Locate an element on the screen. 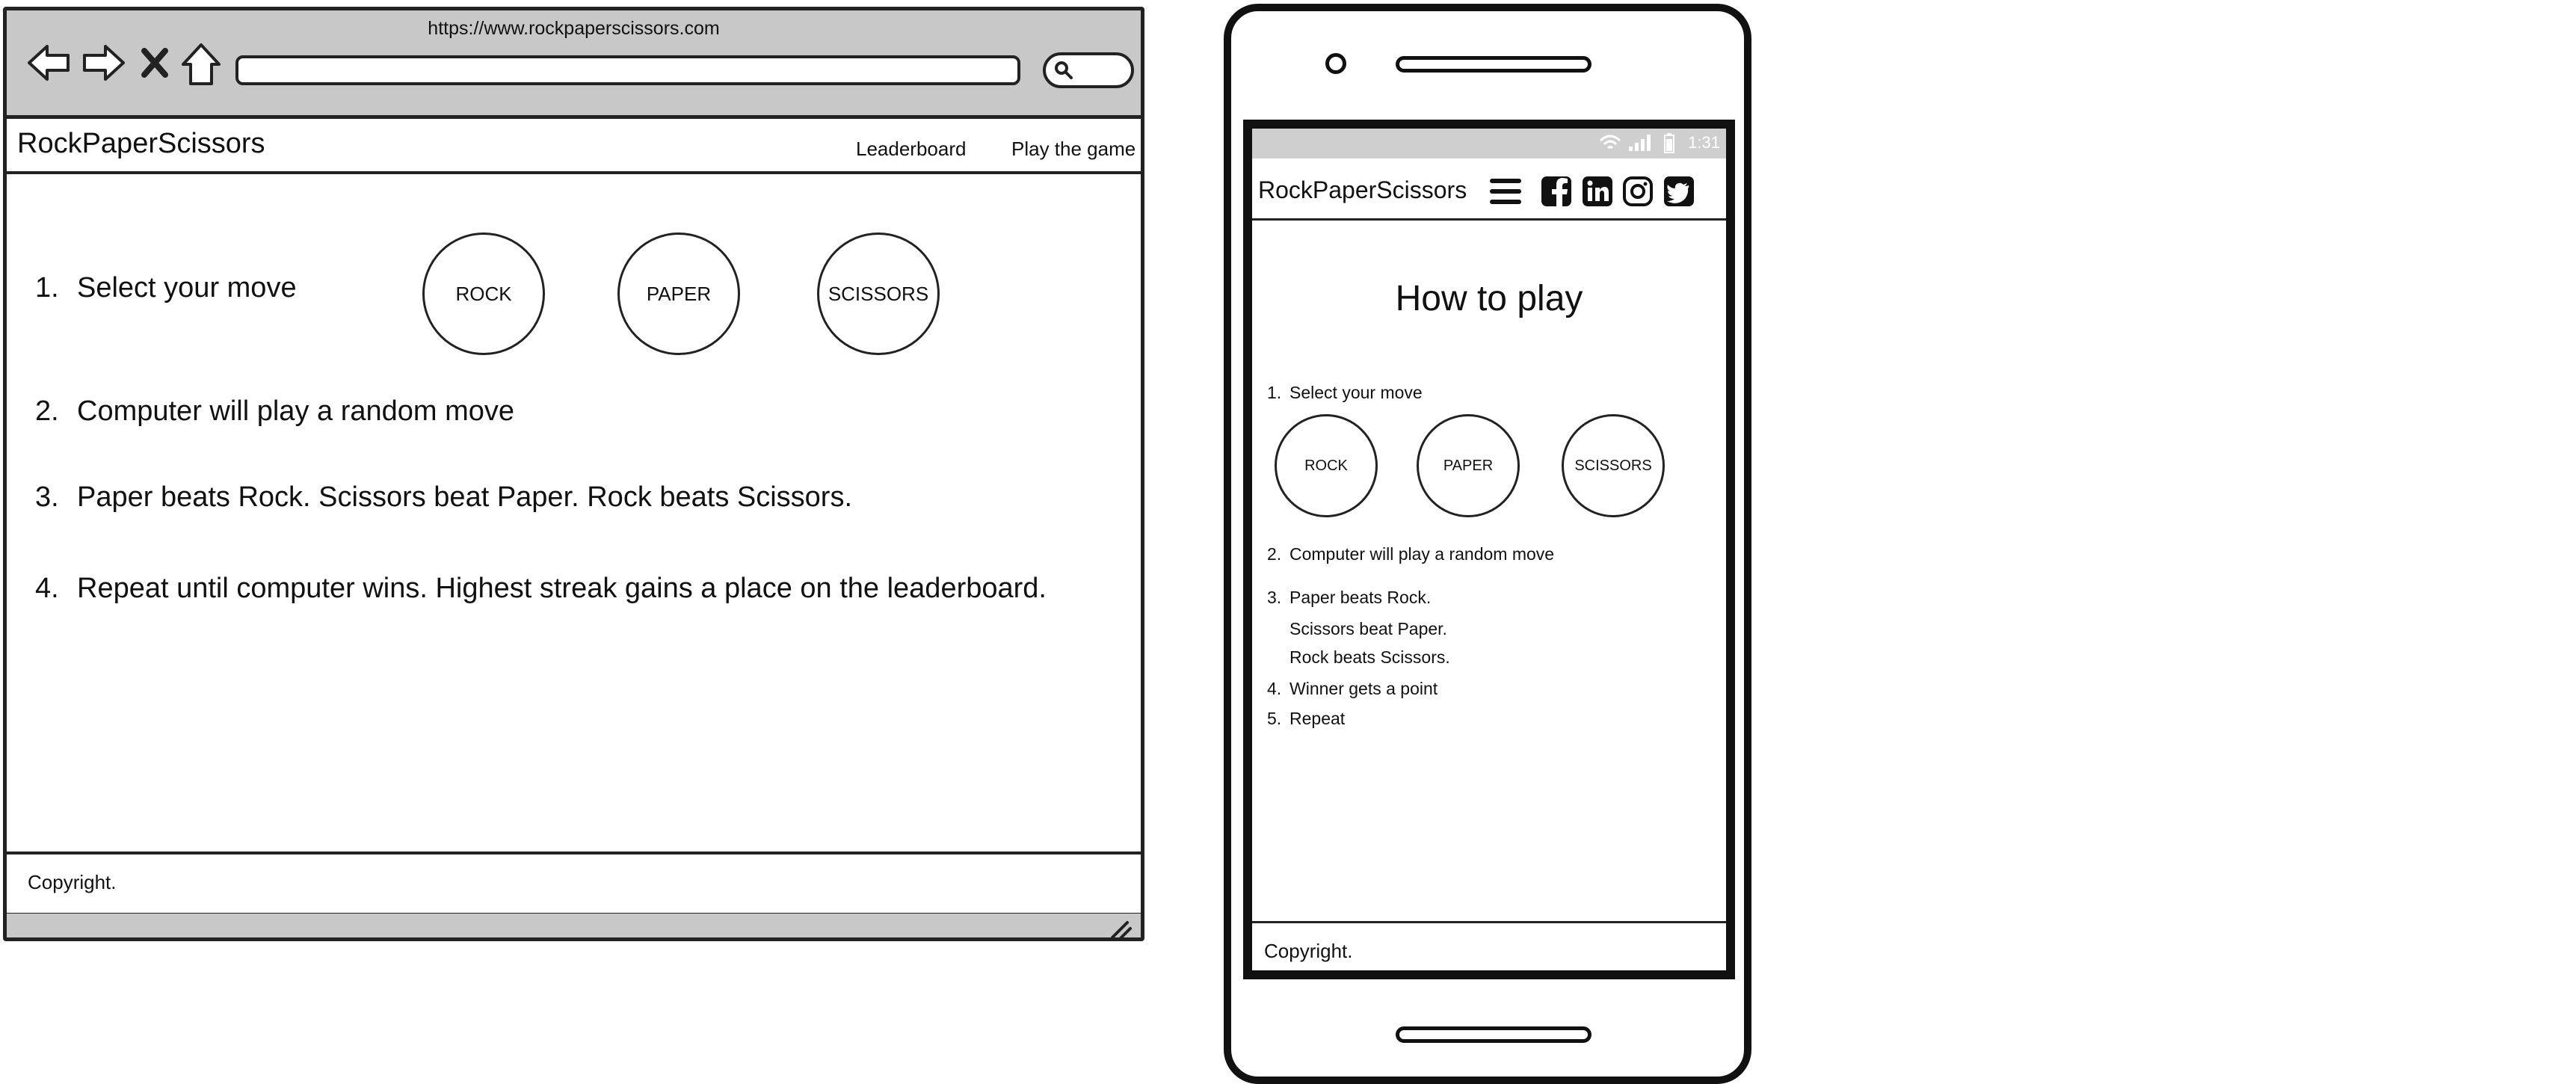  hamburger-menu-icon is located at coordinates (1505, 192).